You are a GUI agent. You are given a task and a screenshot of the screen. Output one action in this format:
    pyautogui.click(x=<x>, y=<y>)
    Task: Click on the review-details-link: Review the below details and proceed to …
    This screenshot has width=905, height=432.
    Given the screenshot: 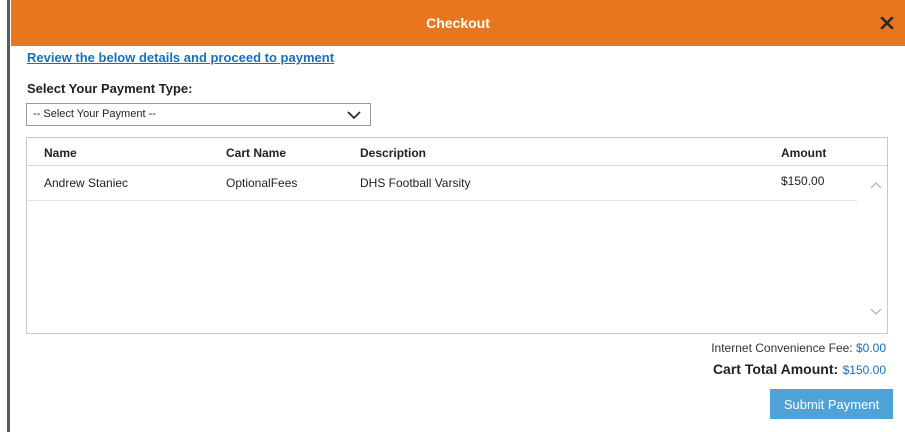 What is the action you would take?
    pyautogui.click(x=180, y=57)
    